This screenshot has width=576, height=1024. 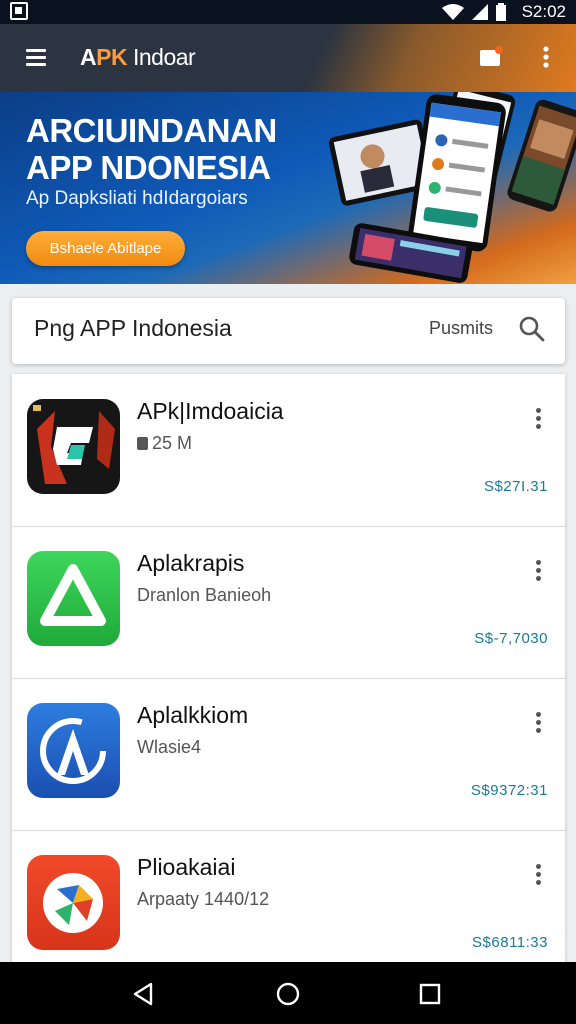 I want to click on search-bar: Png APP Indonesia Pusmits, so click(x=288, y=331).